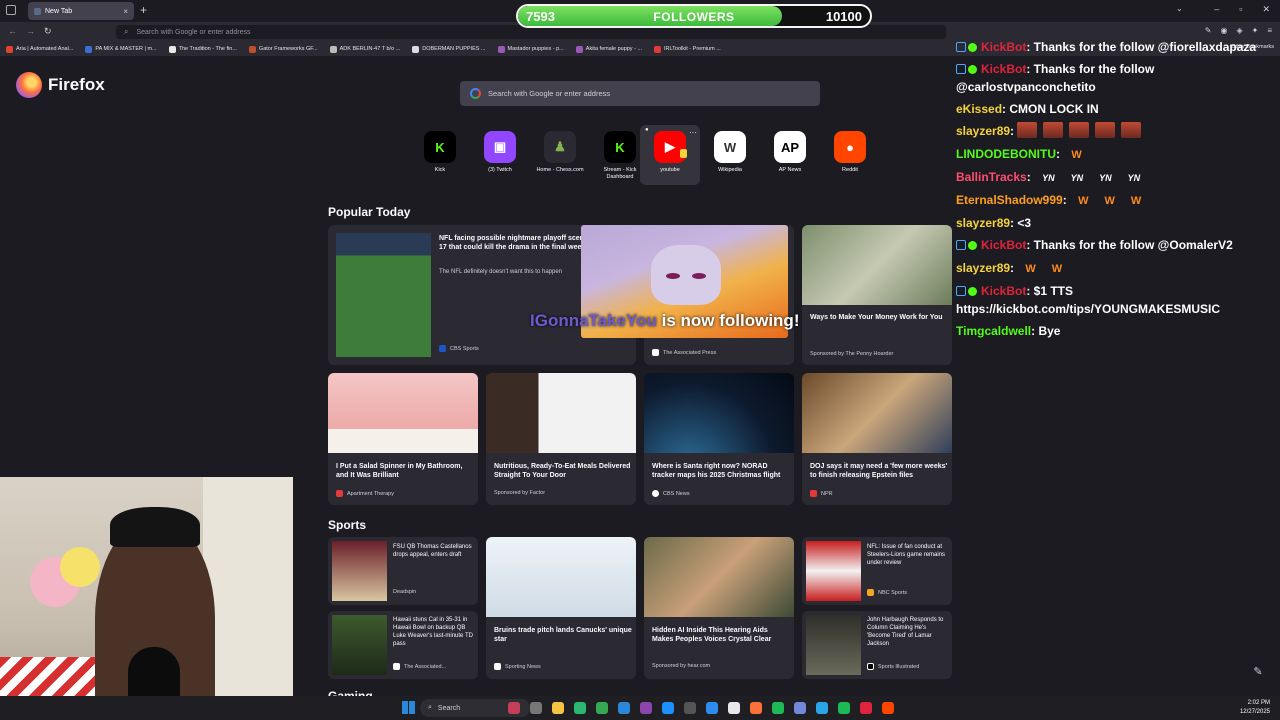 This screenshot has height=720, width=1280. Describe the element at coordinates (1014, 131) in the screenshot. I see `chat-text: :` at that location.